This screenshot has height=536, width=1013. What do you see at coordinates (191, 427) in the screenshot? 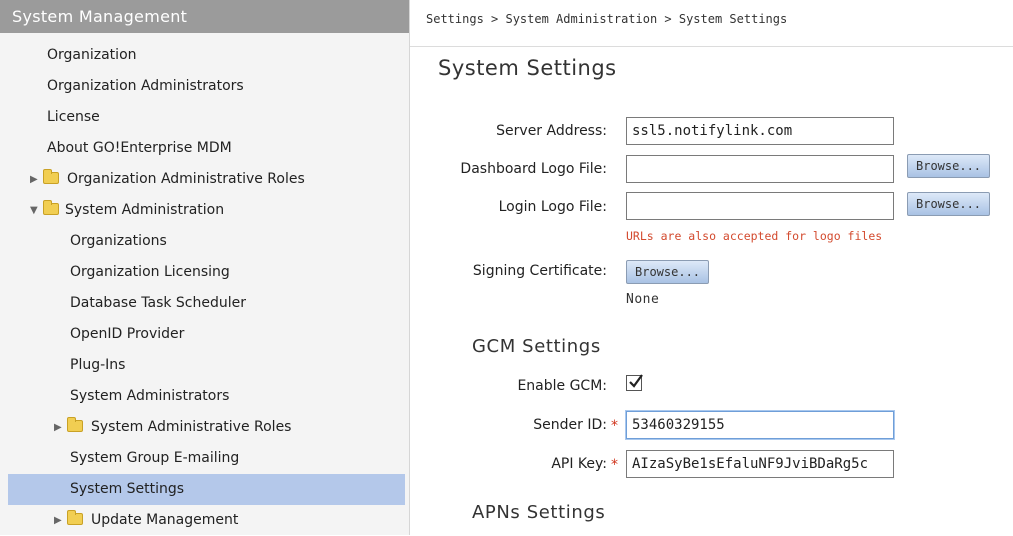
I see `sidebar-item-label: System Administrative Roles` at bounding box center [191, 427].